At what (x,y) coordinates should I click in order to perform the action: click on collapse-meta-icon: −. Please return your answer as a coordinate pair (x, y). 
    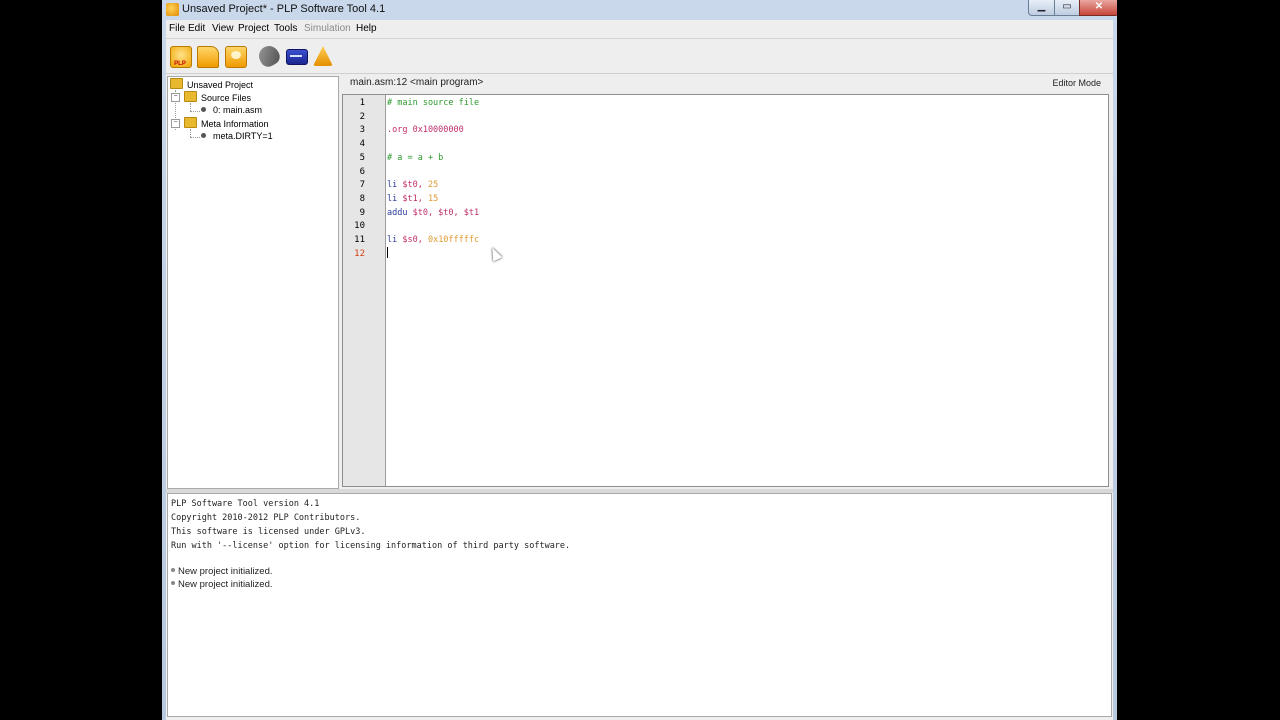
    Looking at the image, I should click on (175, 123).